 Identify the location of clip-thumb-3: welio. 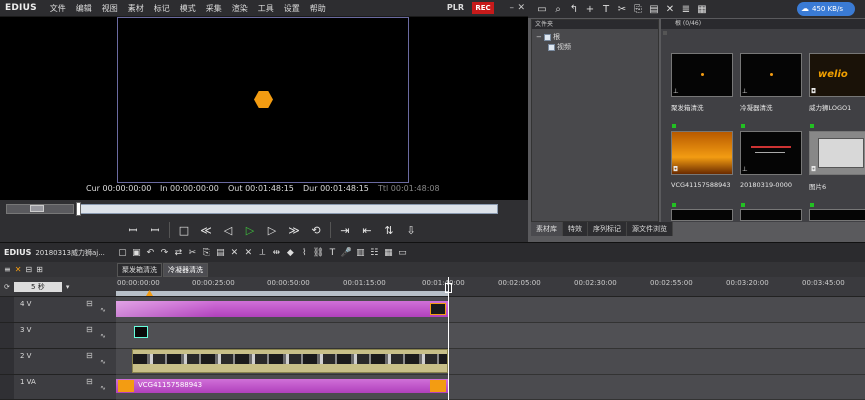
(837, 75).